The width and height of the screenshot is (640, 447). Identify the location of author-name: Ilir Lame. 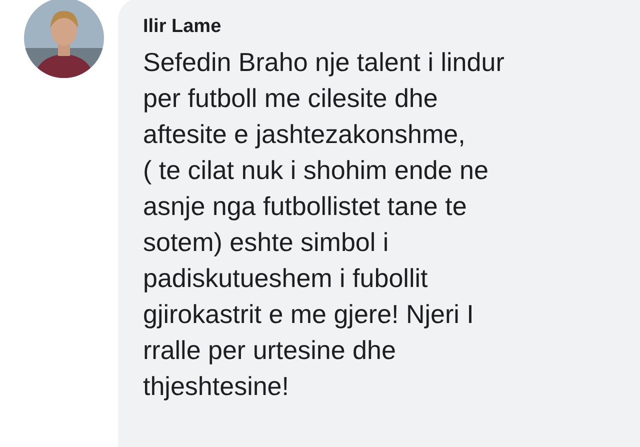
(381, 27).